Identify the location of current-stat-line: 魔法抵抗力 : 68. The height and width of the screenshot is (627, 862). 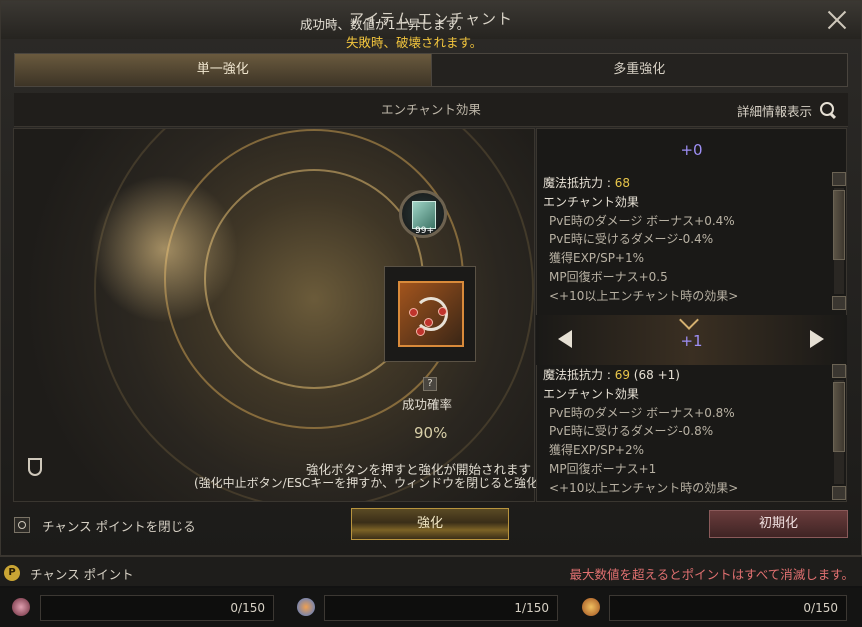
(686, 183).